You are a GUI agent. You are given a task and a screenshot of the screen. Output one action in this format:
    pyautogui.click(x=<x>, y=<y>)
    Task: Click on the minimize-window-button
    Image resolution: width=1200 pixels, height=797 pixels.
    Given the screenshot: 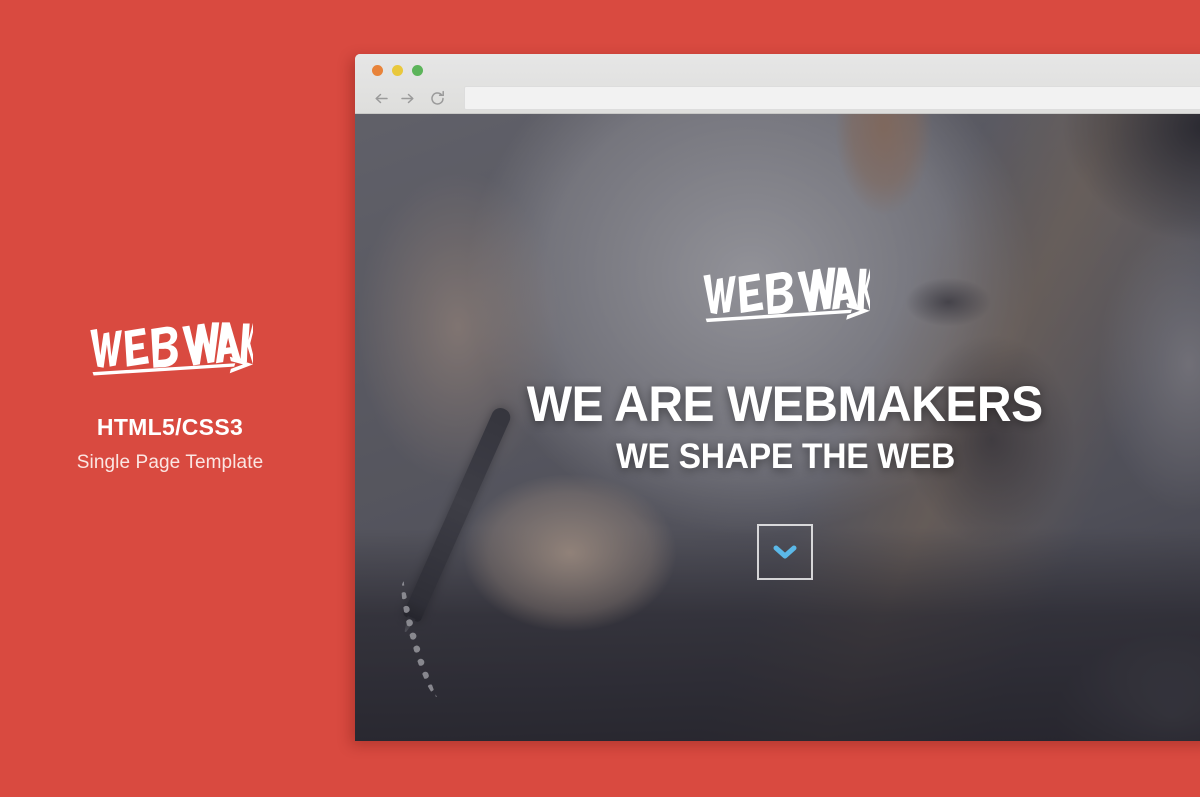 What is the action you would take?
    pyautogui.click(x=397, y=70)
    